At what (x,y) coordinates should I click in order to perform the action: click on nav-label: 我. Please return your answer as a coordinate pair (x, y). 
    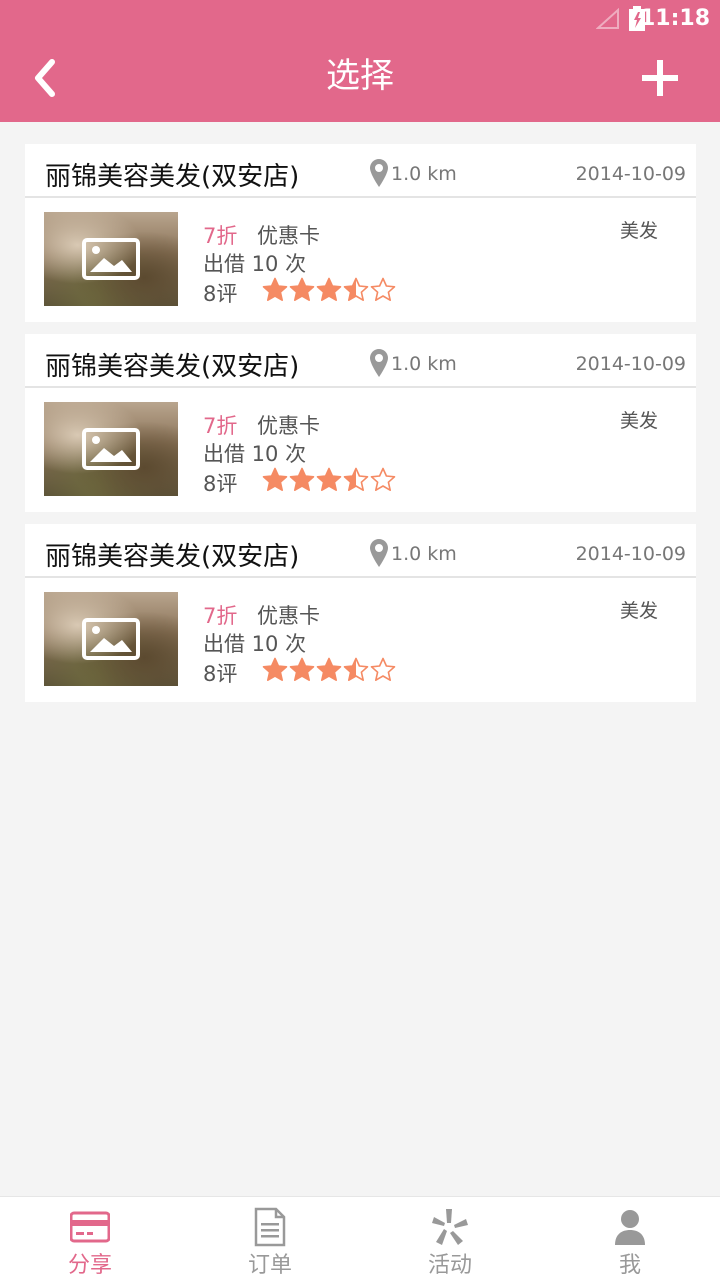
    Looking at the image, I should click on (629, 1265).